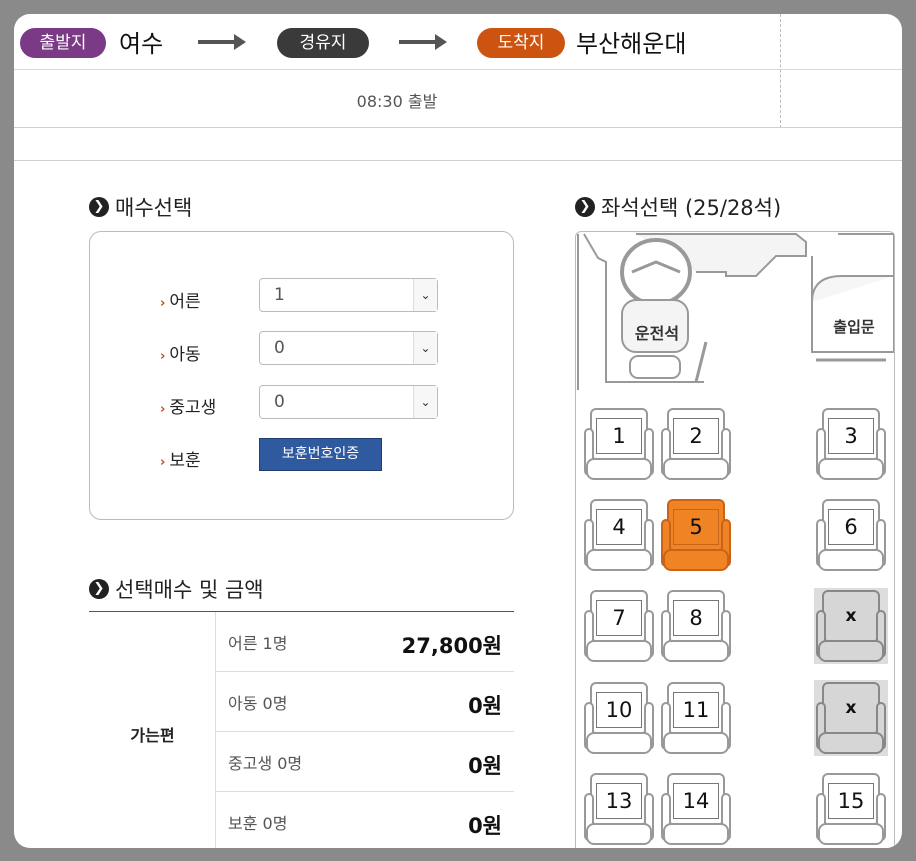 Image resolution: width=916 pixels, height=861 pixels. What do you see at coordinates (63, 43) in the screenshot?
I see `origin-badge: 출발지` at bounding box center [63, 43].